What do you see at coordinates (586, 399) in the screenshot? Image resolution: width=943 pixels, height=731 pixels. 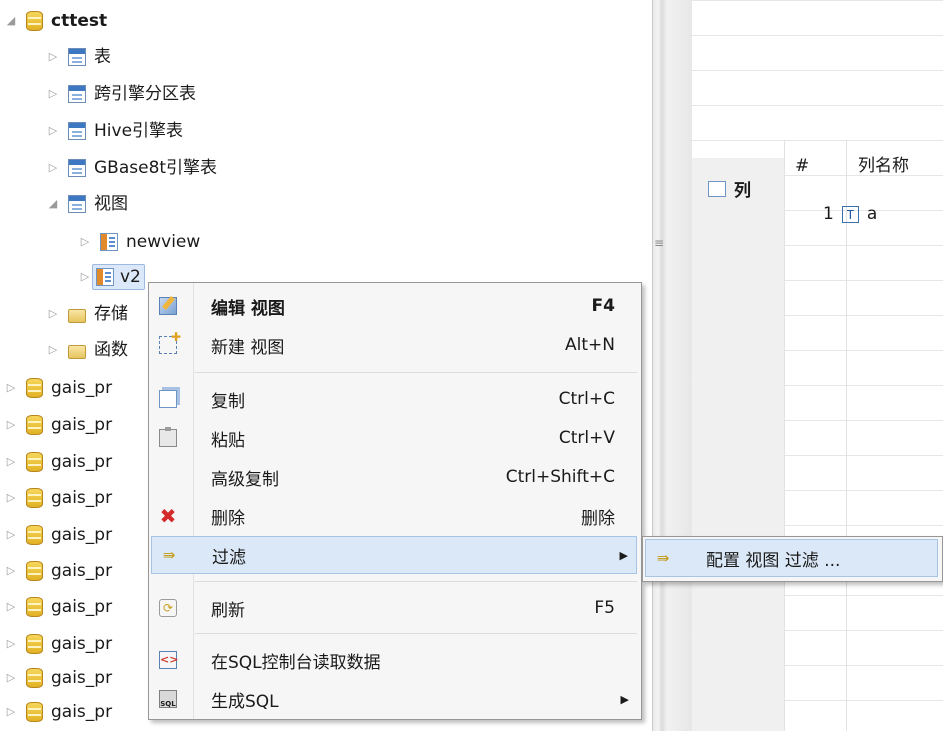 I see `menu-item-shortcut: Ctrl+C` at bounding box center [586, 399].